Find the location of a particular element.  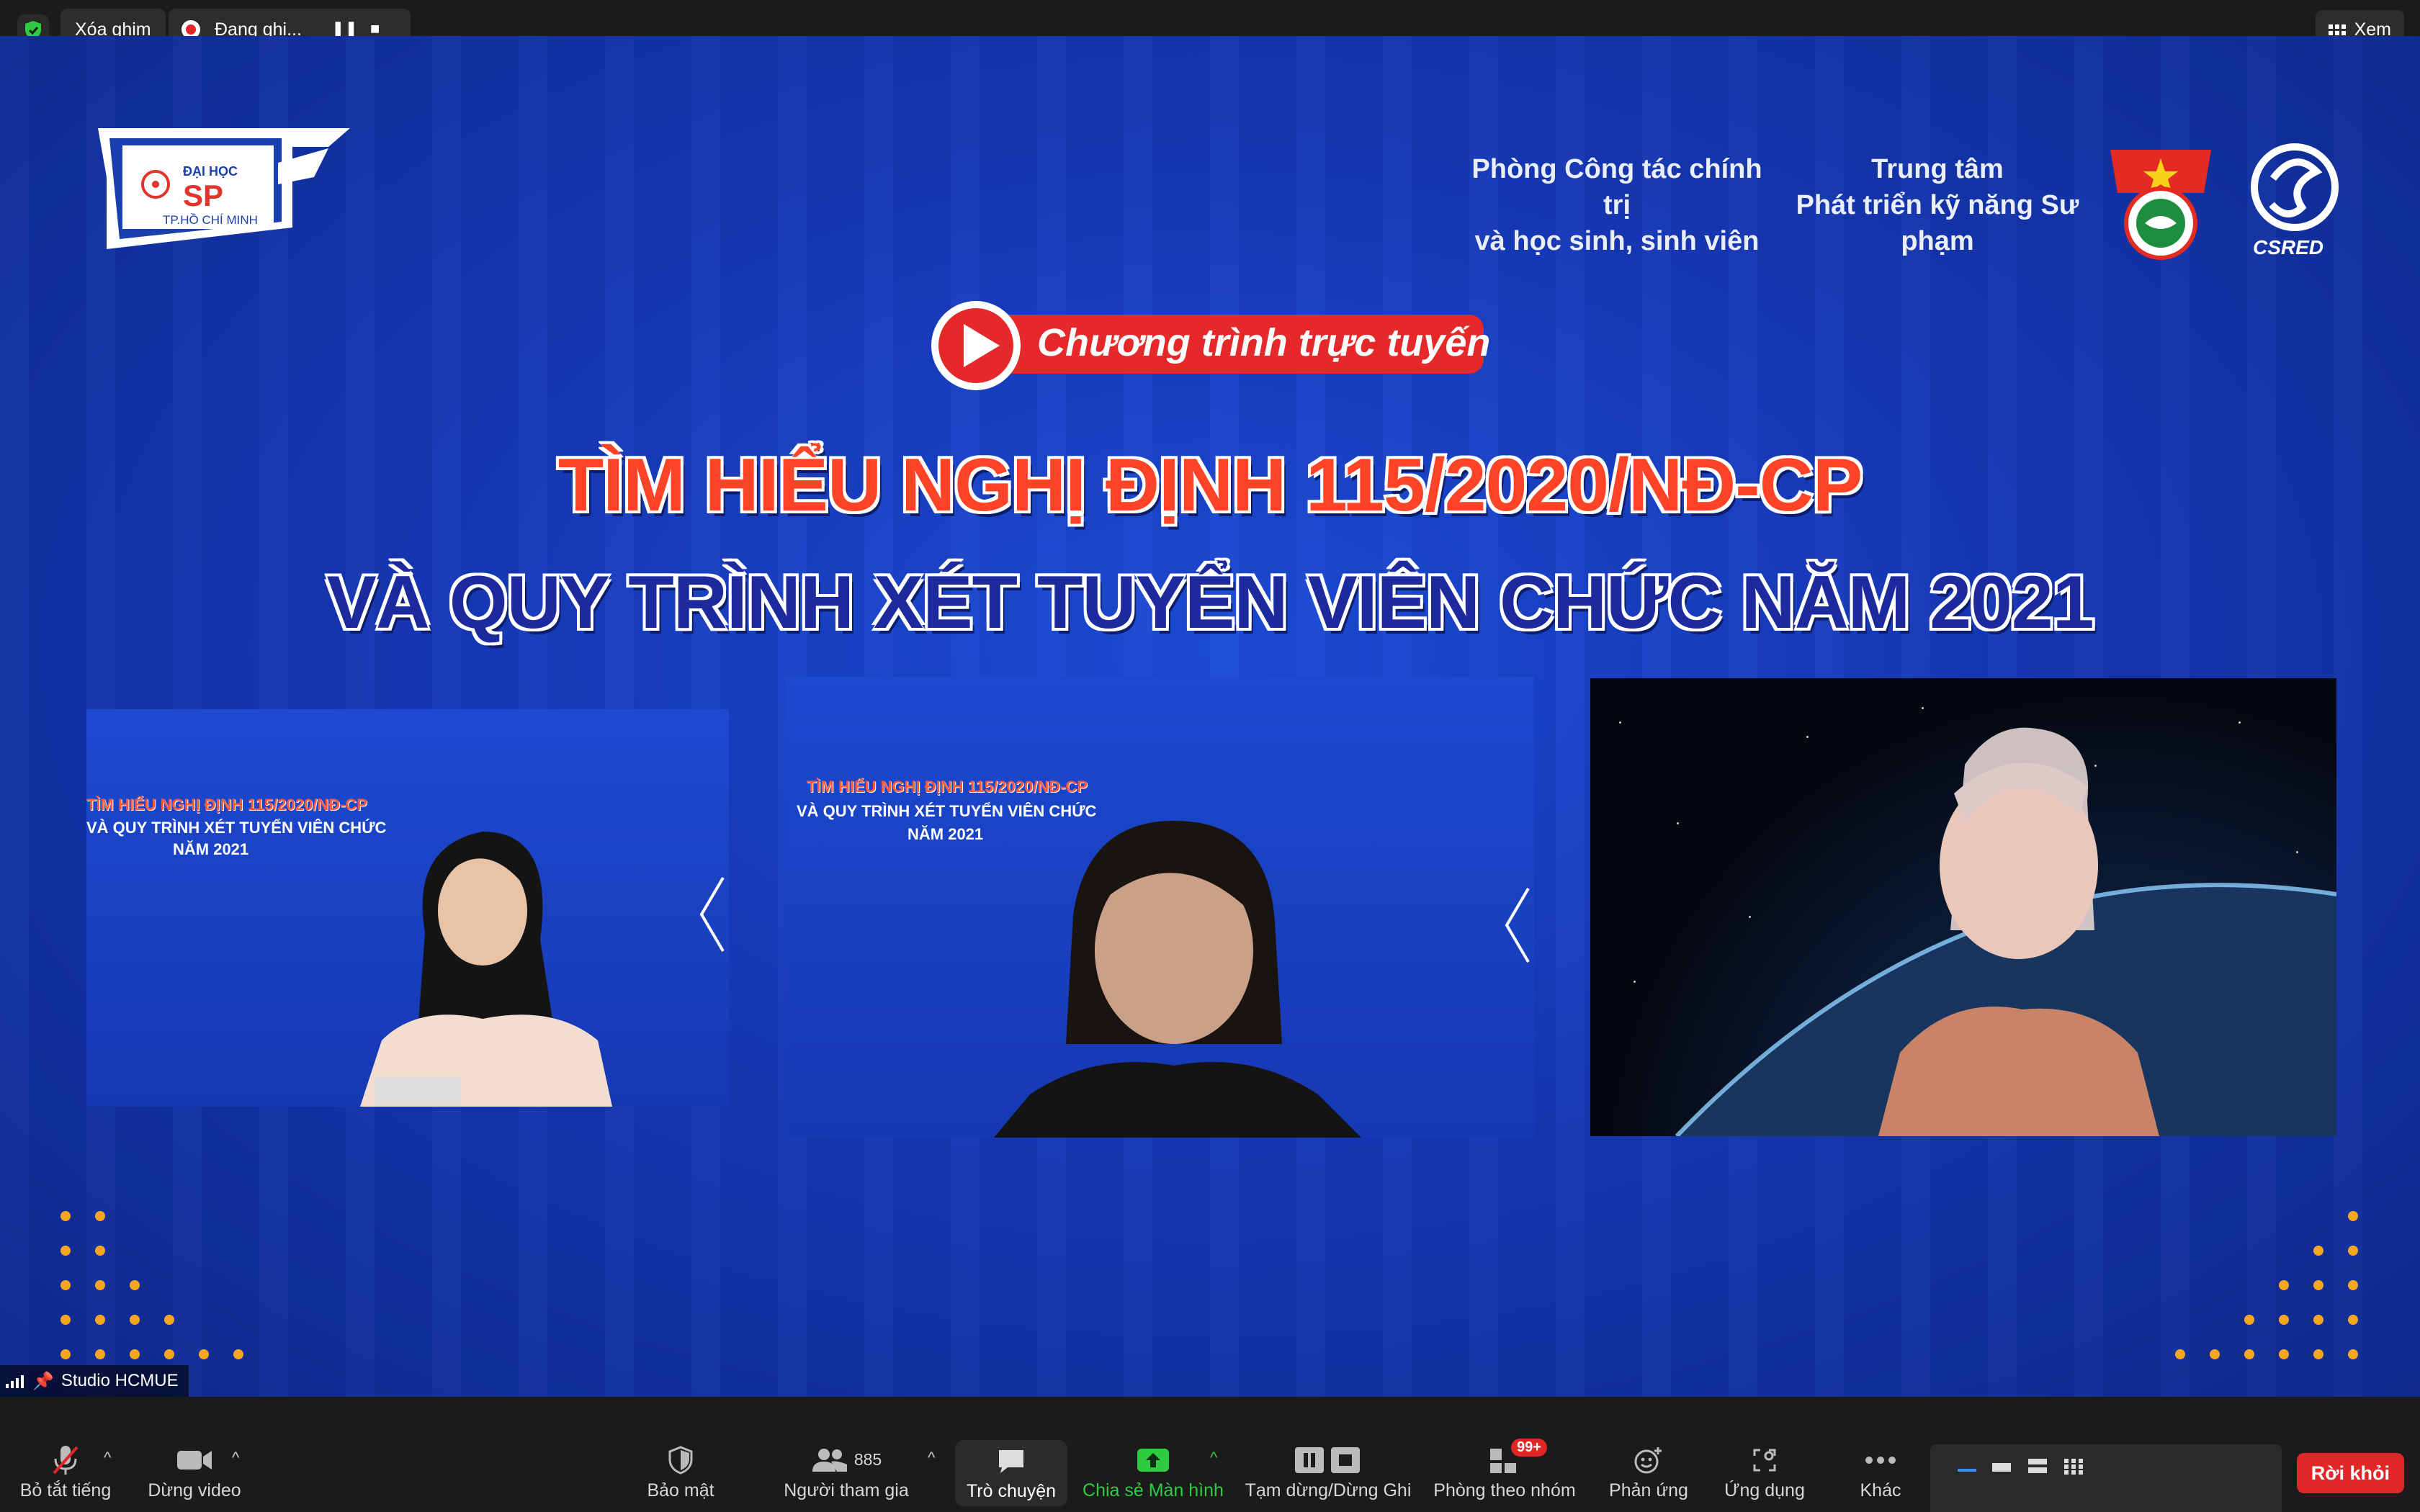

apps-icon is located at coordinates (1764, 1460).